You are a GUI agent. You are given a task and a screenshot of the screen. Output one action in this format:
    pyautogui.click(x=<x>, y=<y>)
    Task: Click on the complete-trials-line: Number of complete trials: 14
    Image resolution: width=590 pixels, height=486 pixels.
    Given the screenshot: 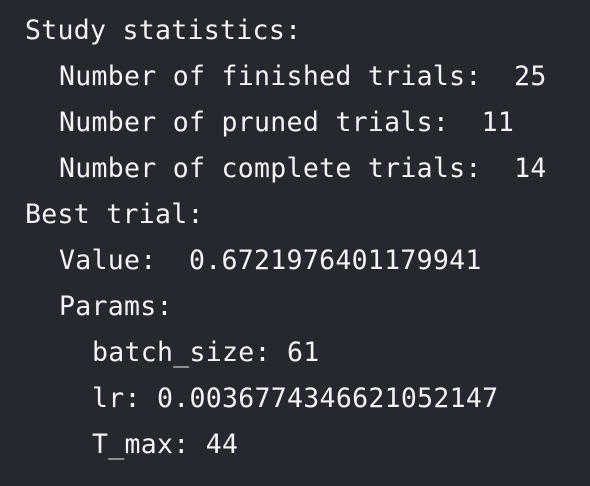 What is the action you would take?
    pyautogui.click(x=303, y=168)
    